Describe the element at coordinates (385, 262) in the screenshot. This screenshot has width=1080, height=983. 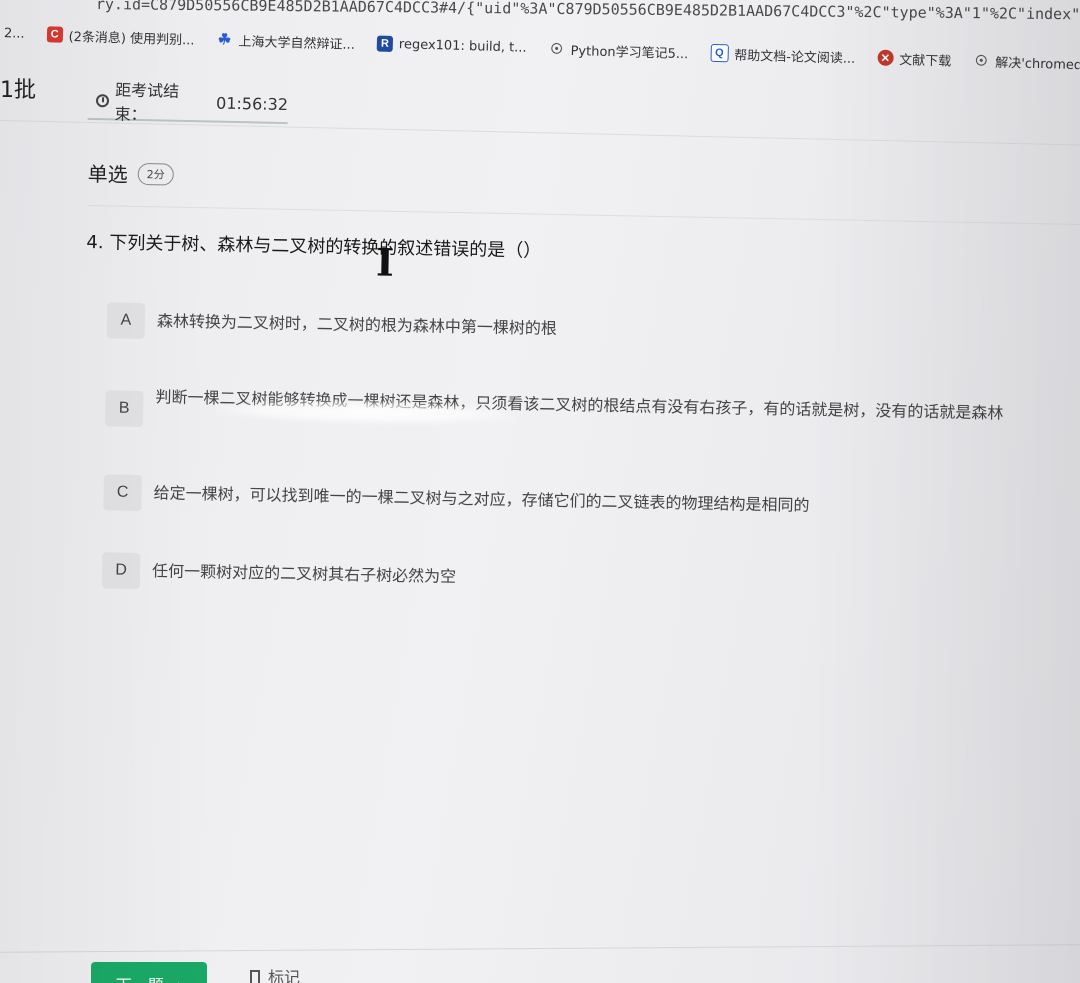
I see `text-cursor-icon: I` at that location.